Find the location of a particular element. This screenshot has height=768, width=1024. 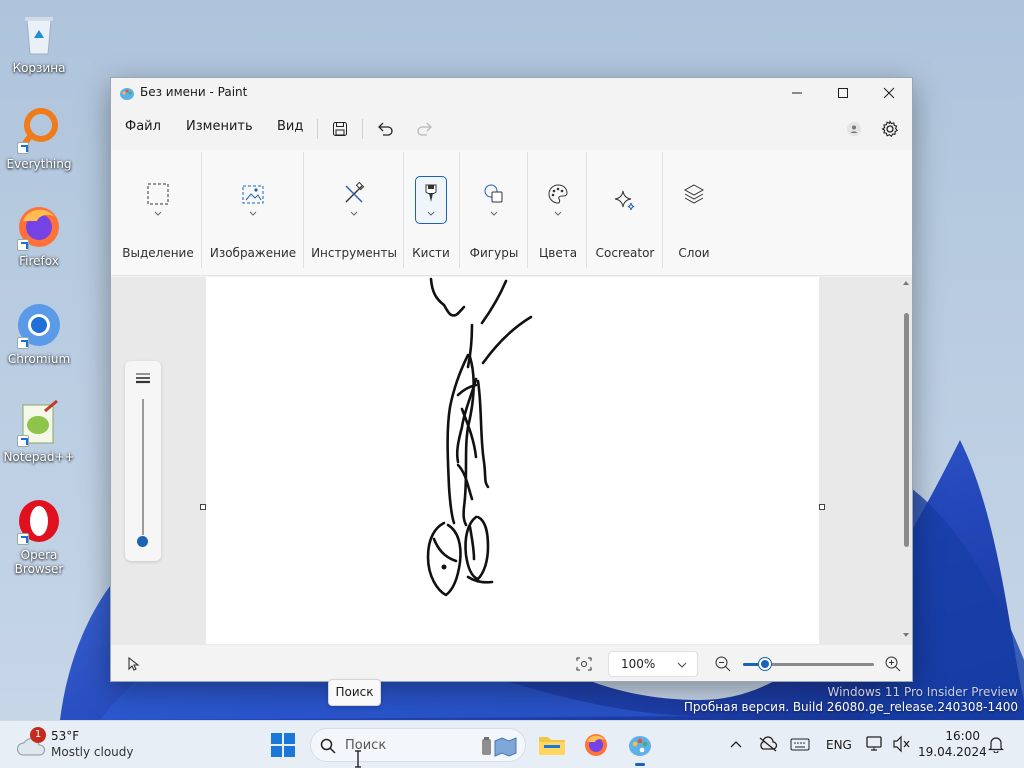

input-language-indicator: ENG is located at coordinates (839, 745).